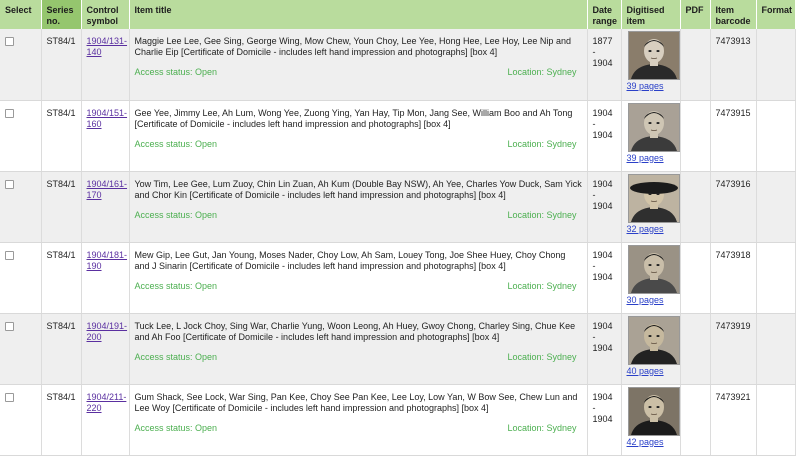  Describe the element at coordinates (776, 14) in the screenshot. I see `header-format: Format` at that location.